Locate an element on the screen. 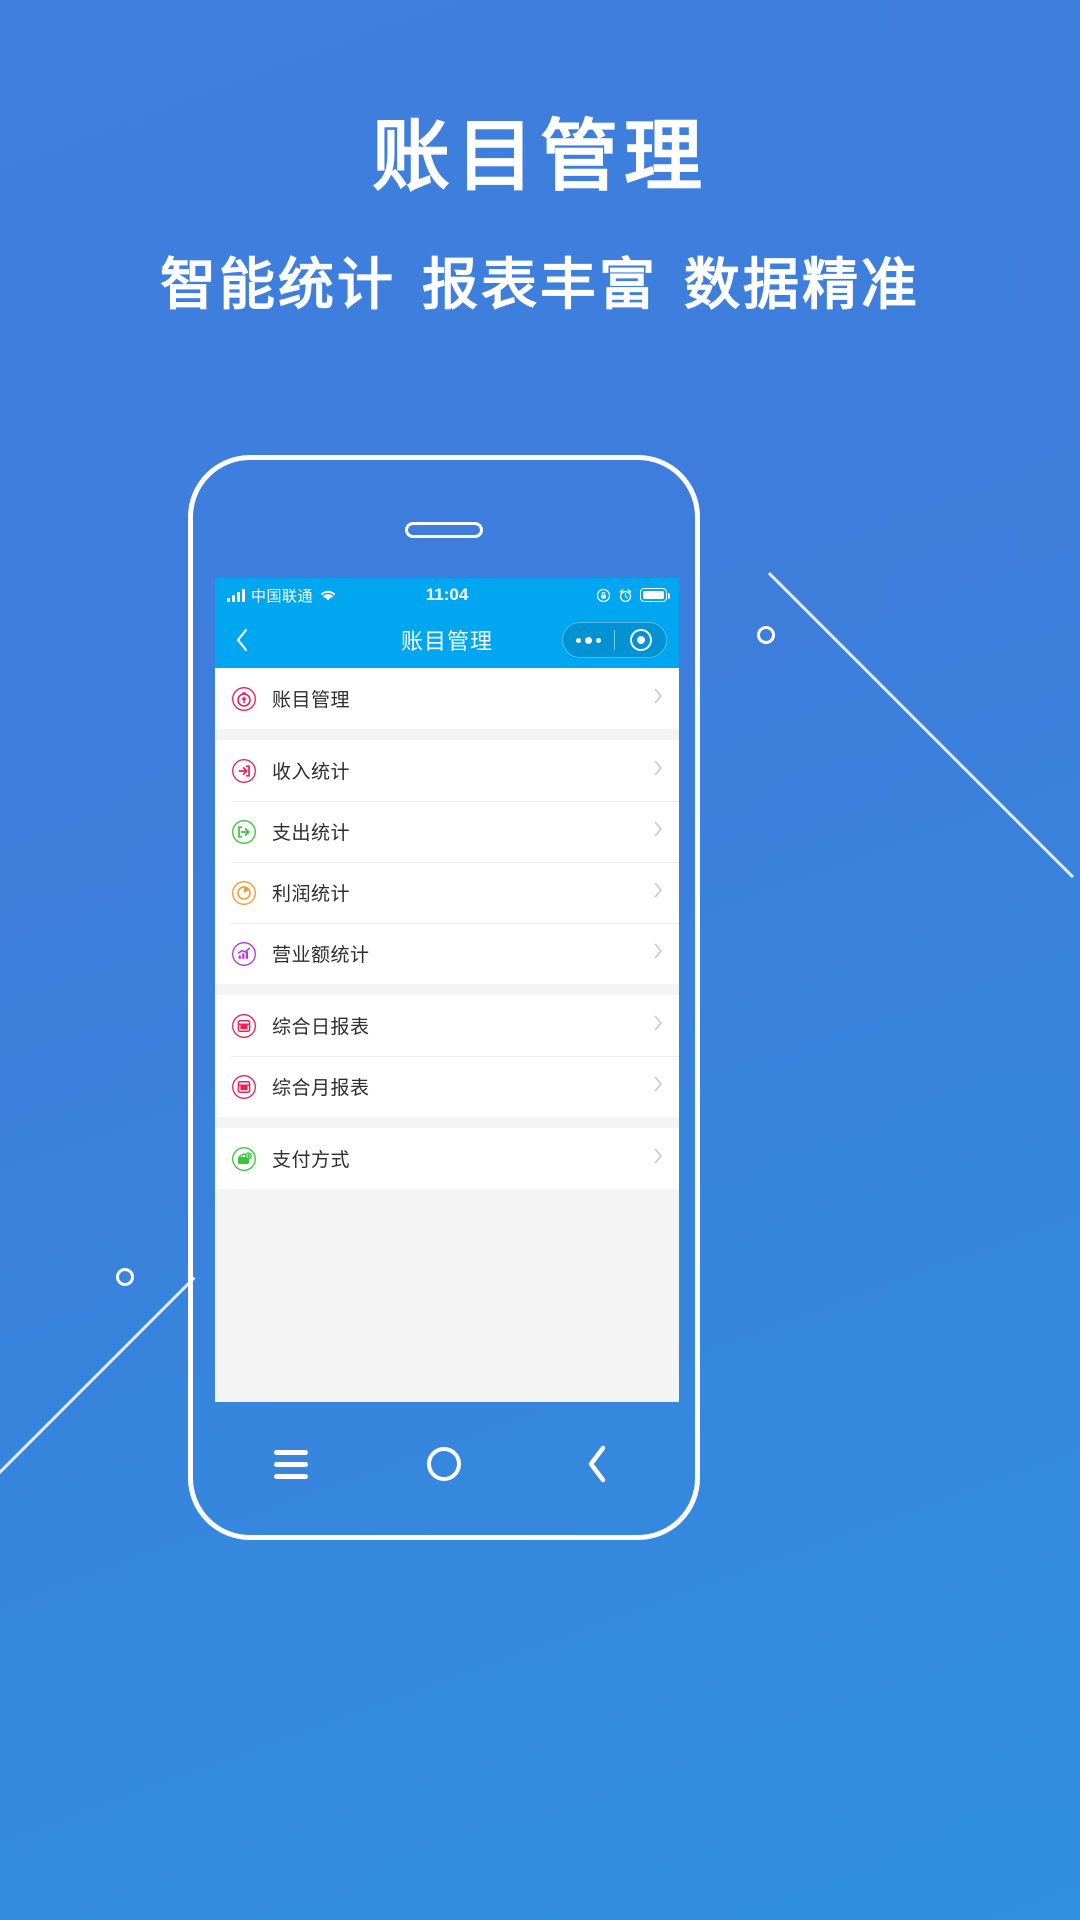 This screenshot has height=1920, width=1080. nav-title: 账目管理 is located at coordinates (447, 641).